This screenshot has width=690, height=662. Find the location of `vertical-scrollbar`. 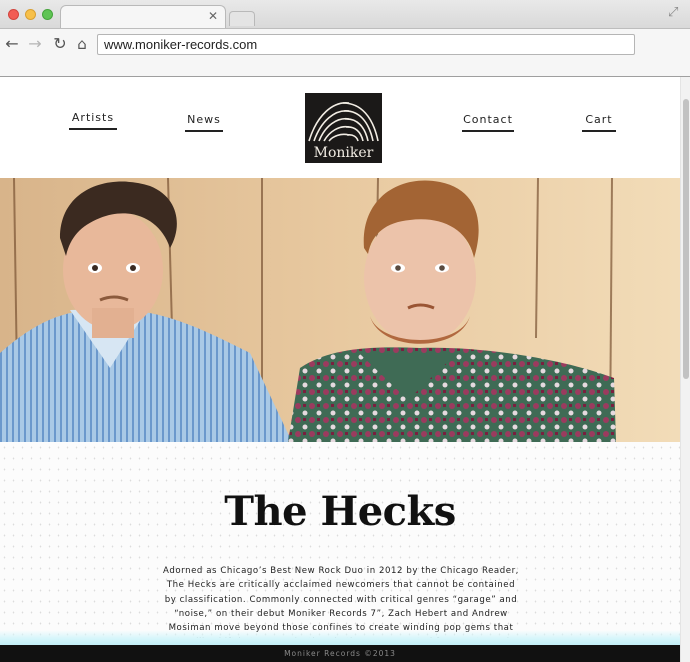

vertical-scrollbar is located at coordinates (685, 369).